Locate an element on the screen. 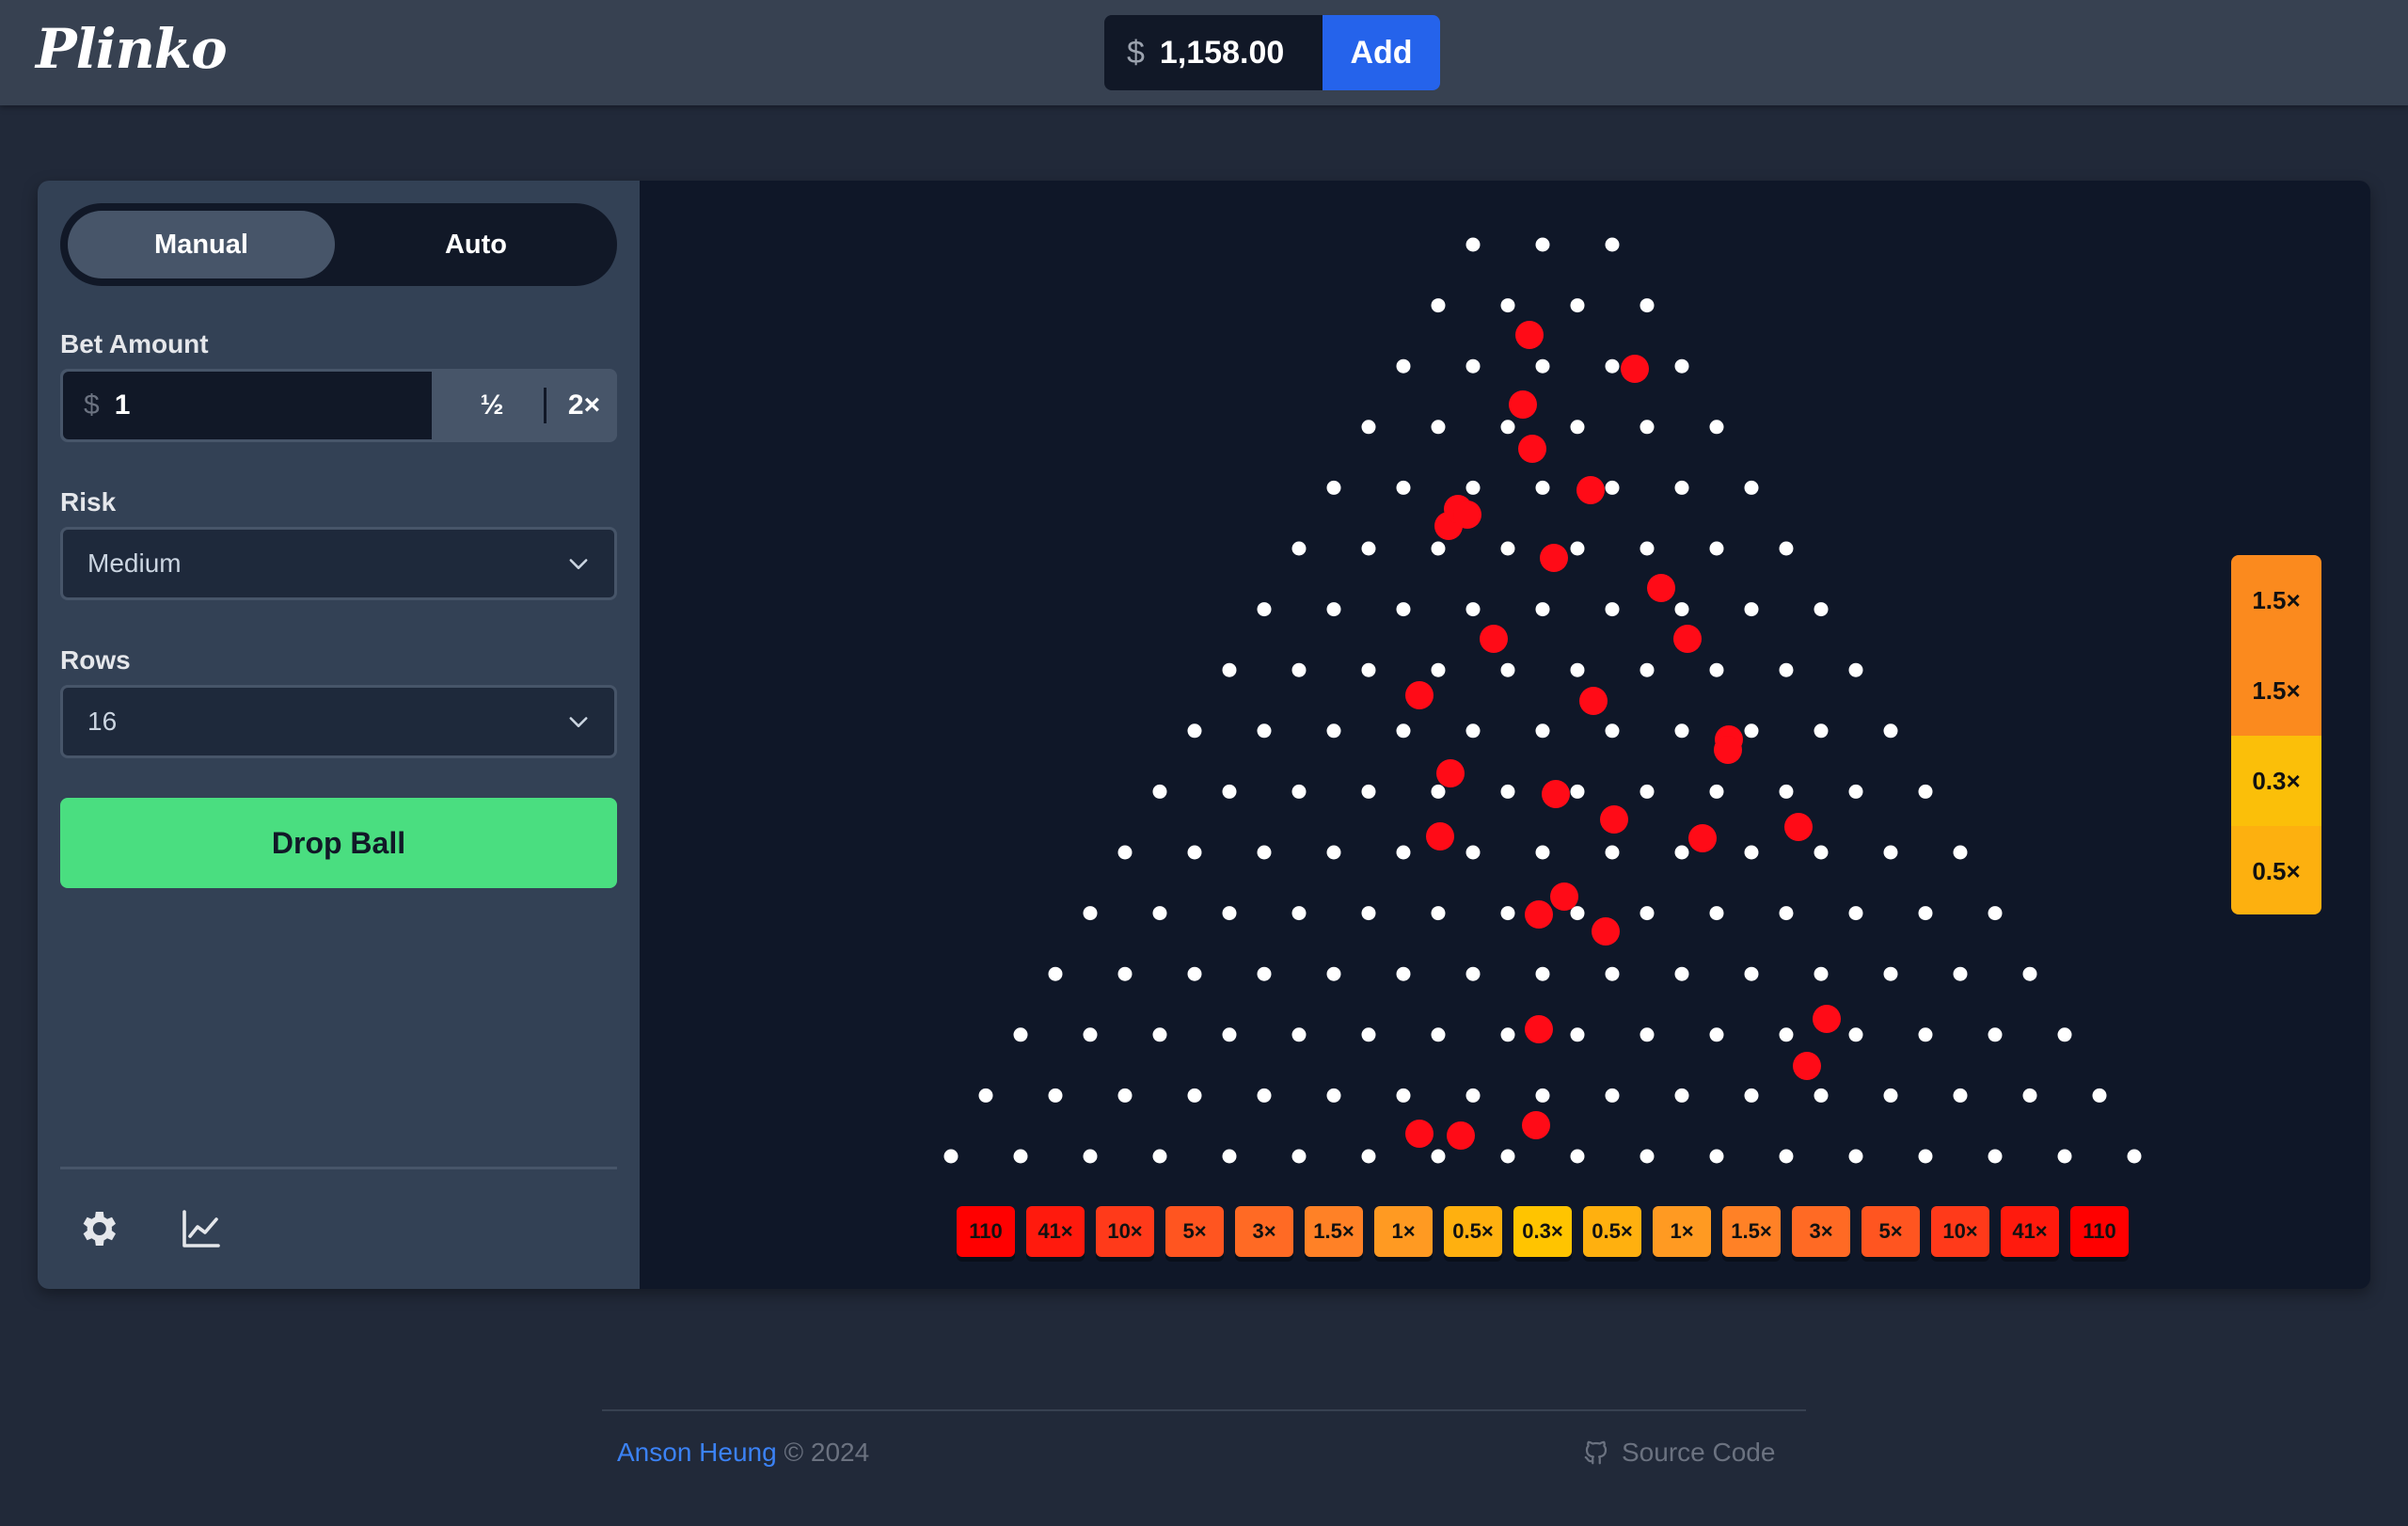 The image size is (2408, 1526). settings-icon is located at coordinates (98, 1228).